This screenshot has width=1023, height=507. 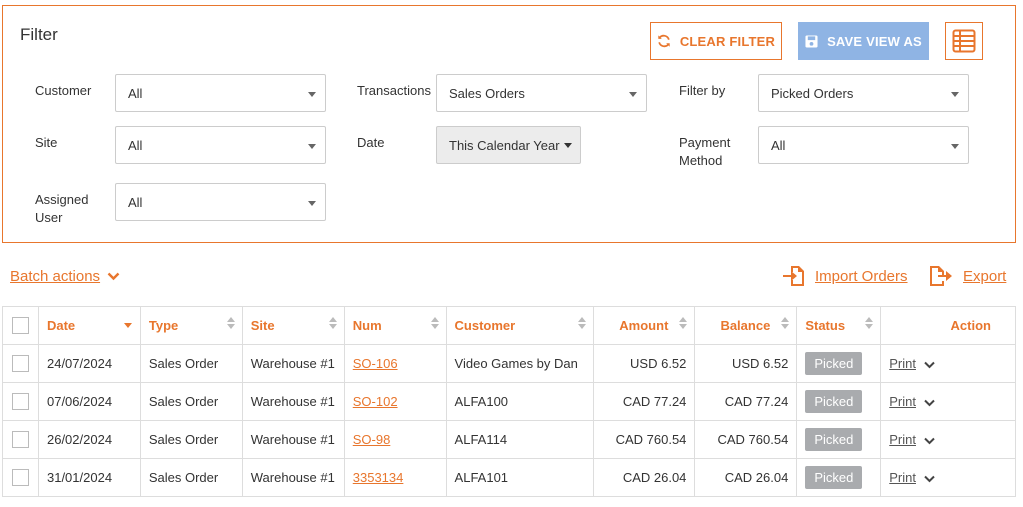 I want to click on payment-method-label-line1: Payment, so click(x=705, y=142).